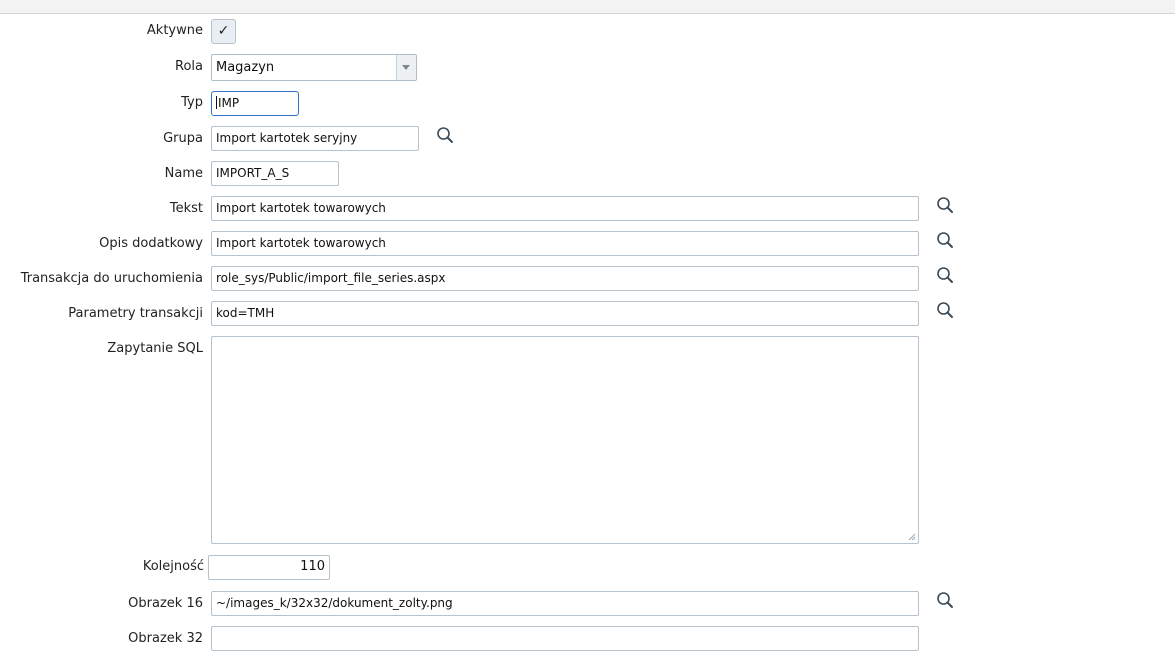  What do you see at coordinates (565, 638) in the screenshot?
I see `obrazek32-input` at bounding box center [565, 638].